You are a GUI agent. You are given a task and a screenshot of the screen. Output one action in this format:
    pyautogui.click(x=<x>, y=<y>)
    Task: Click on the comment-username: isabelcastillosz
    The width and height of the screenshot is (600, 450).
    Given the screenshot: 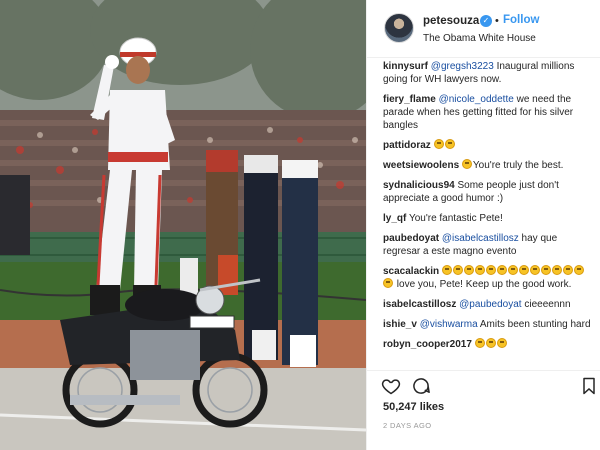 What is the action you would take?
    pyautogui.click(x=419, y=304)
    